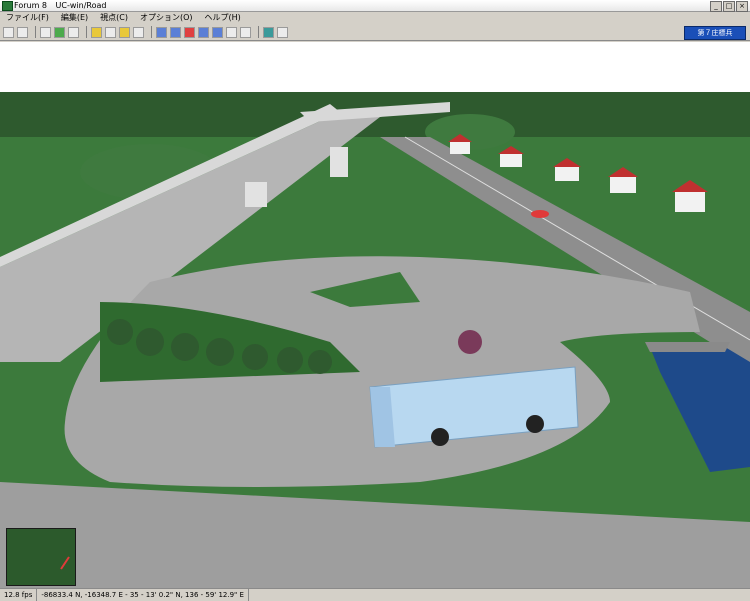 The width and height of the screenshot is (750, 601). What do you see at coordinates (8, 32) in the screenshot?
I see `open-icon` at bounding box center [8, 32].